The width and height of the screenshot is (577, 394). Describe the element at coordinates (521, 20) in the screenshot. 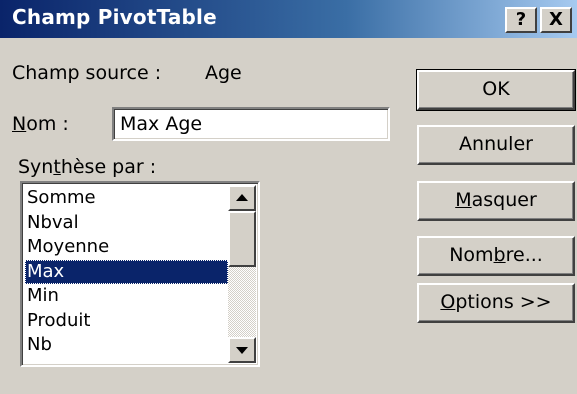

I see `help-button: ?` at that location.